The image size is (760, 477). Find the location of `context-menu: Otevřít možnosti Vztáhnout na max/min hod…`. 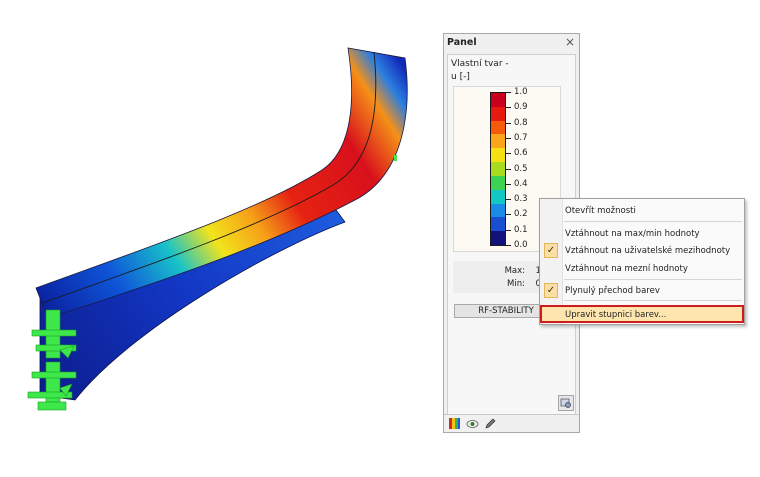

context-menu: Otevřít možnosti Vztáhnout na max/min hod… is located at coordinates (642, 261).